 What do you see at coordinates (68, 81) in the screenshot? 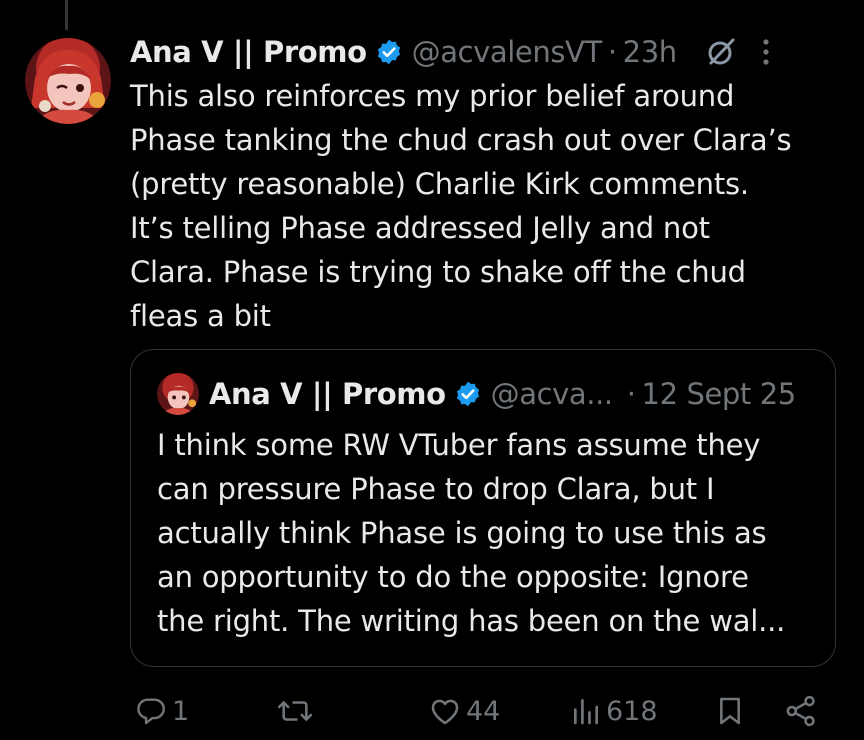
I see `author-avatar` at bounding box center [68, 81].